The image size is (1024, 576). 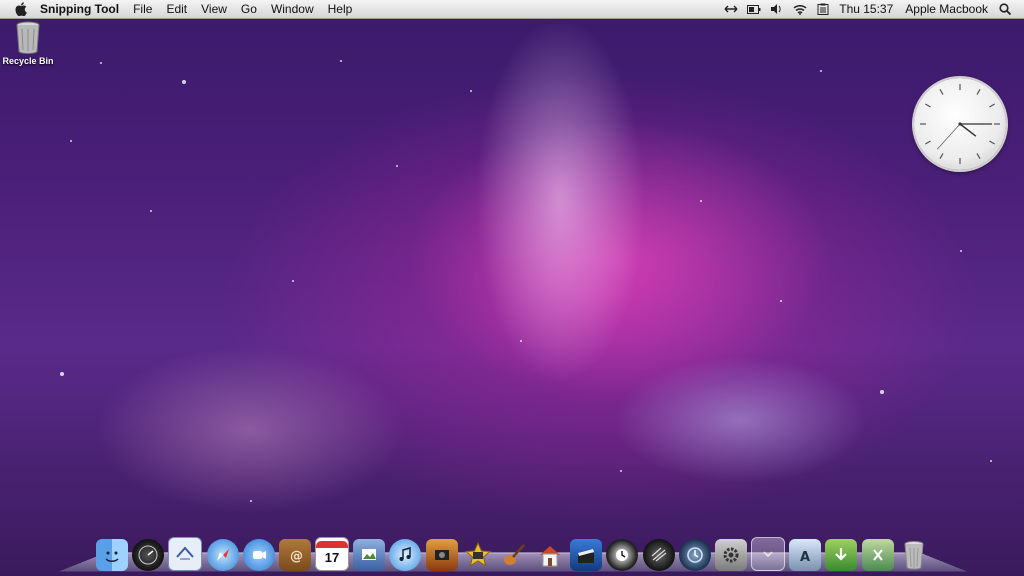 I want to click on garageband-icon, so click(x=514, y=555).